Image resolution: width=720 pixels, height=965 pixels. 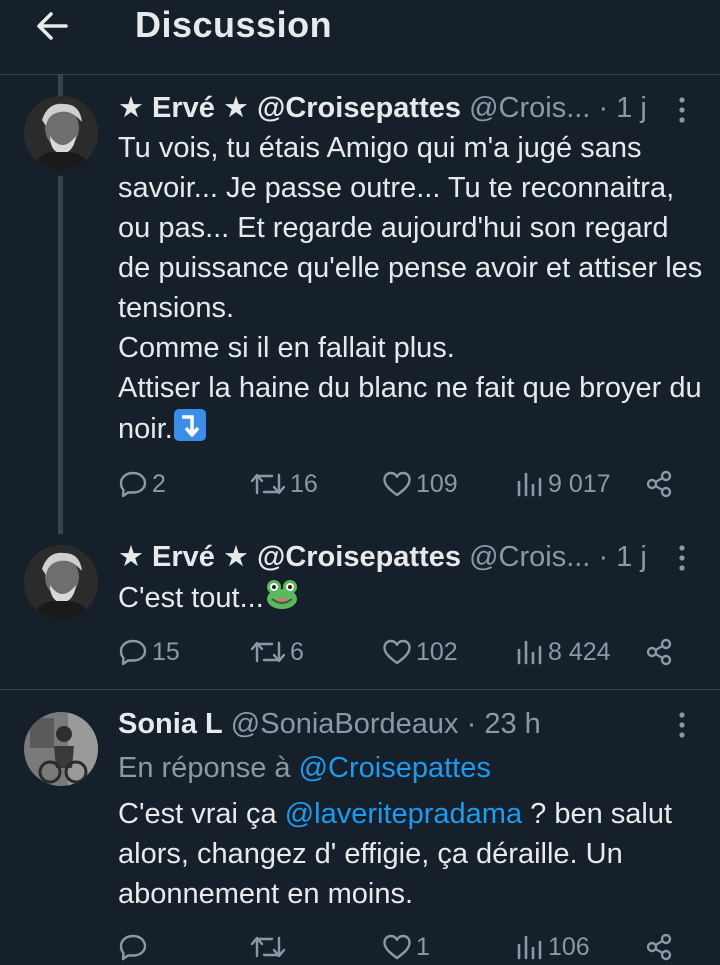 What do you see at coordinates (281, 594) in the screenshot?
I see `frog-emoji` at bounding box center [281, 594].